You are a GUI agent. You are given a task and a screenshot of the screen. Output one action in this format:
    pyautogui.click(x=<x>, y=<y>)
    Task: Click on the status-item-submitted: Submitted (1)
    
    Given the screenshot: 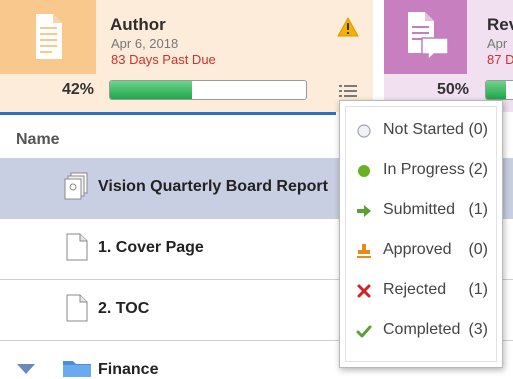 What is the action you would take?
    pyautogui.click(x=421, y=211)
    